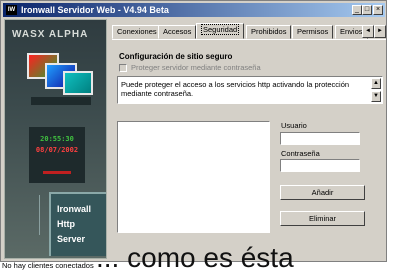 This screenshot has height=271, width=396. Describe the element at coordinates (57, 155) in the screenshot. I see `clock-display: 20:55:30 08/07/2002` at that location.